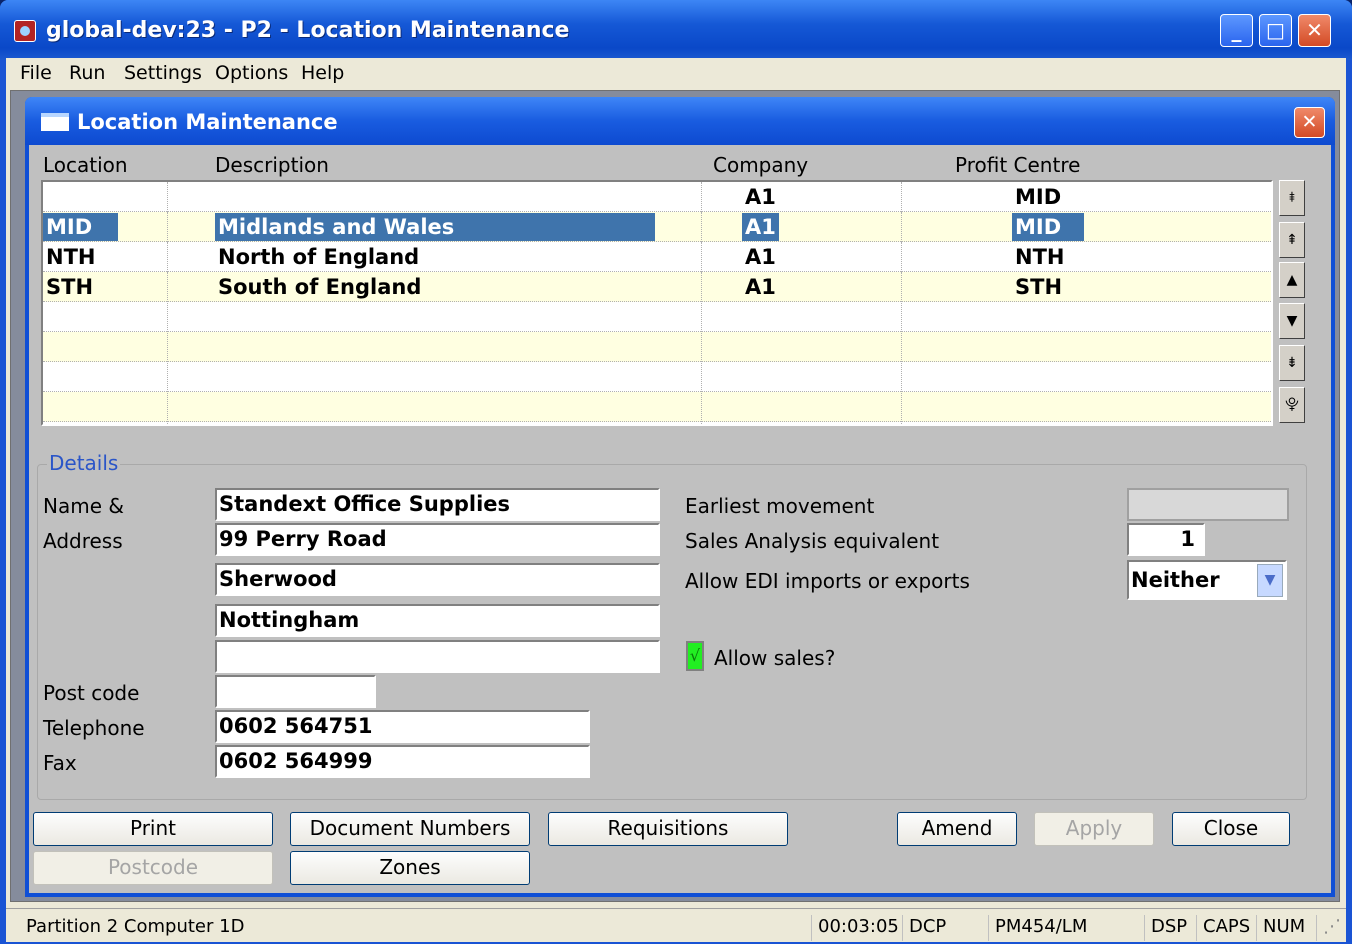  Describe the element at coordinates (1040, 257) in the screenshot. I see `cell-profit-centre: NTH` at that location.